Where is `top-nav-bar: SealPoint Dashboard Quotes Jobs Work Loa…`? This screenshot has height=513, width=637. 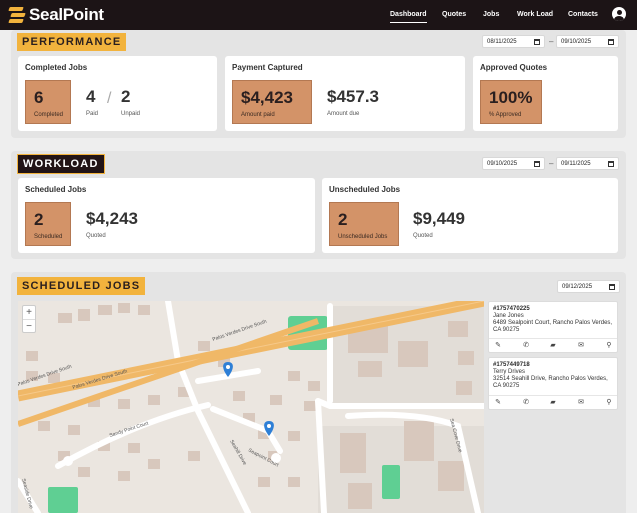
top-nav-bar: SealPoint Dashboard Quotes Jobs Work Loa… is located at coordinates (318, 15).